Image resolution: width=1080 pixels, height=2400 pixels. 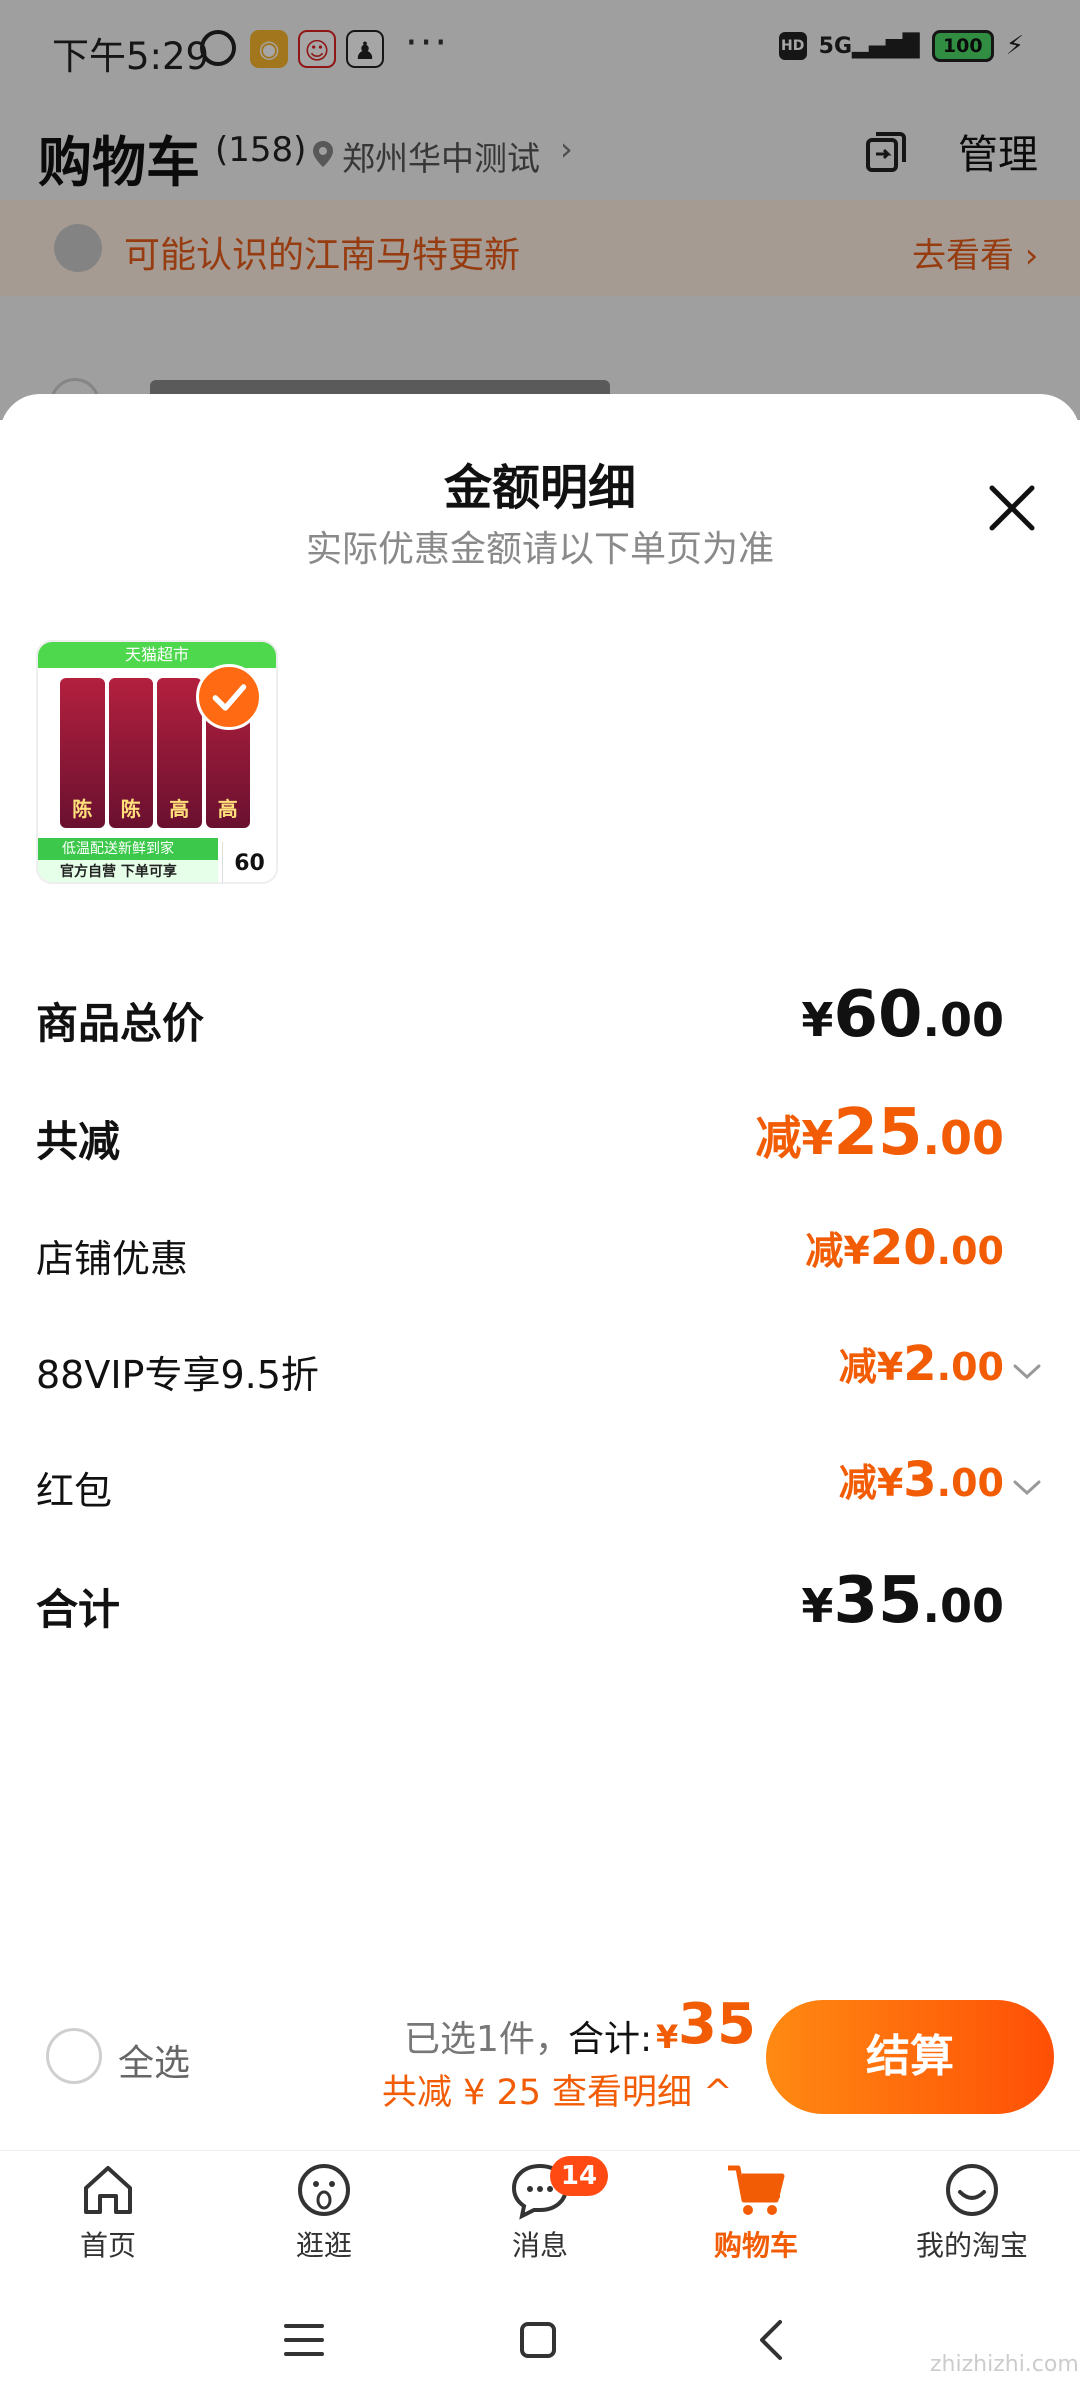 What do you see at coordinates (772, 2340) in the screenshot?
I see `back-icon` at bounding box center [772, 2340].